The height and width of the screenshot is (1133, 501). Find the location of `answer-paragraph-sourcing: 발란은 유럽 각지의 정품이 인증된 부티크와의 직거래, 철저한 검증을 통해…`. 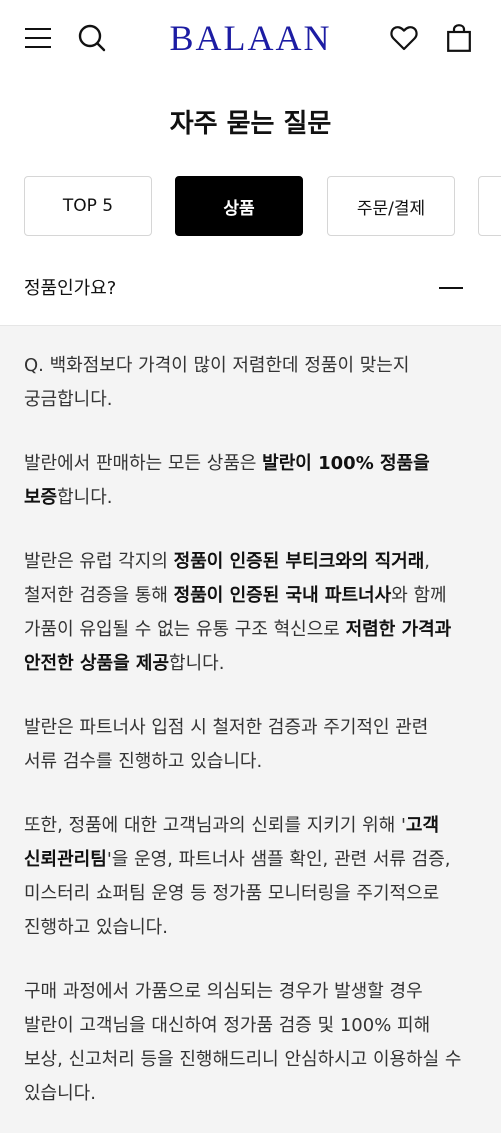

answer-paragraph-sourcing: 발란은 유럽 각지의 정품이 인증된 부티크와의 직거래, 철저한 검증을 통해… is located at coordinates (245, 613).